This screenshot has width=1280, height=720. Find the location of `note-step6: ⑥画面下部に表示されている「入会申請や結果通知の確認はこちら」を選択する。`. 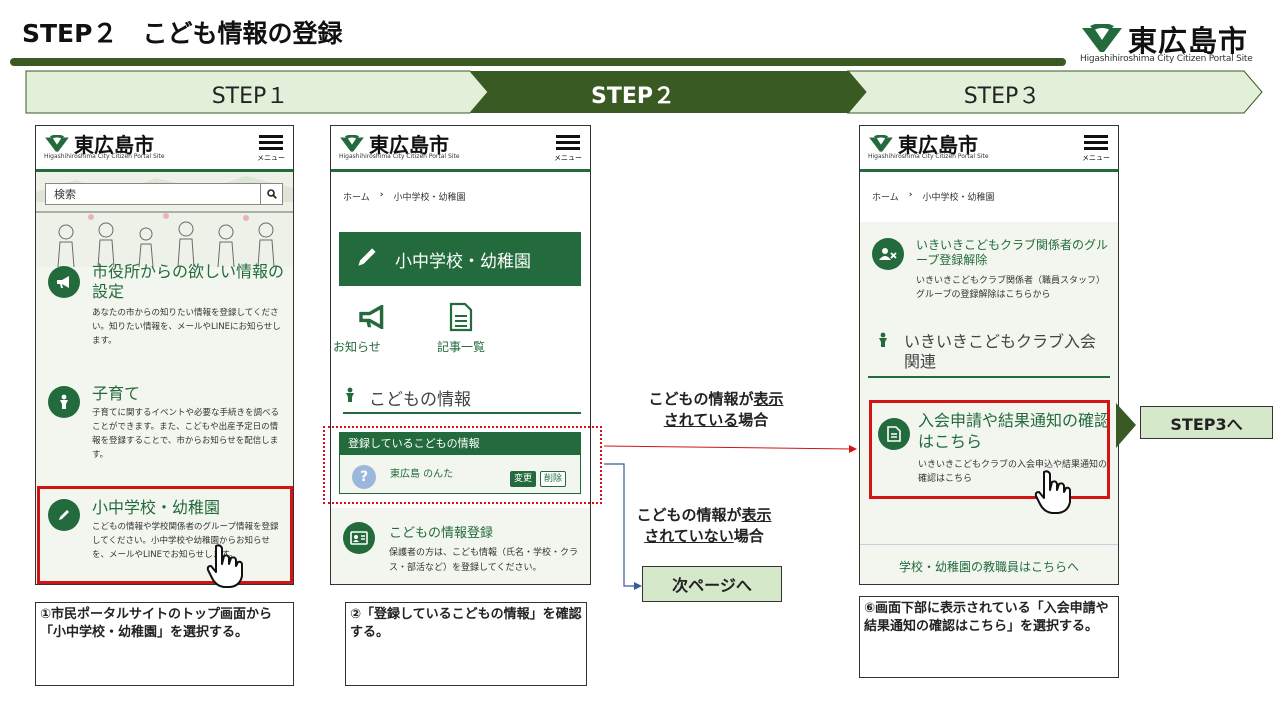

note-step6: ⑥画面下部に表示されている「入会申請や結果通知の確認はこちら」を選択する。 is located at coordinates (989, 637).